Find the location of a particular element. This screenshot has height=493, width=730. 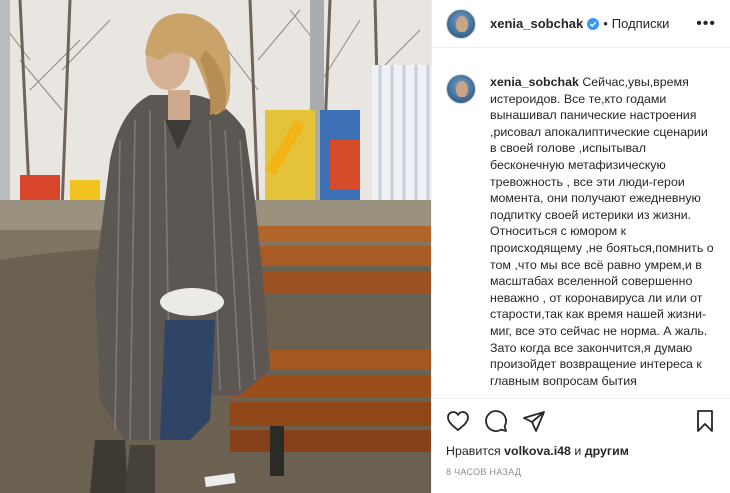

post-timestamp: 8 часов назад is located at coordinates (581, 472).